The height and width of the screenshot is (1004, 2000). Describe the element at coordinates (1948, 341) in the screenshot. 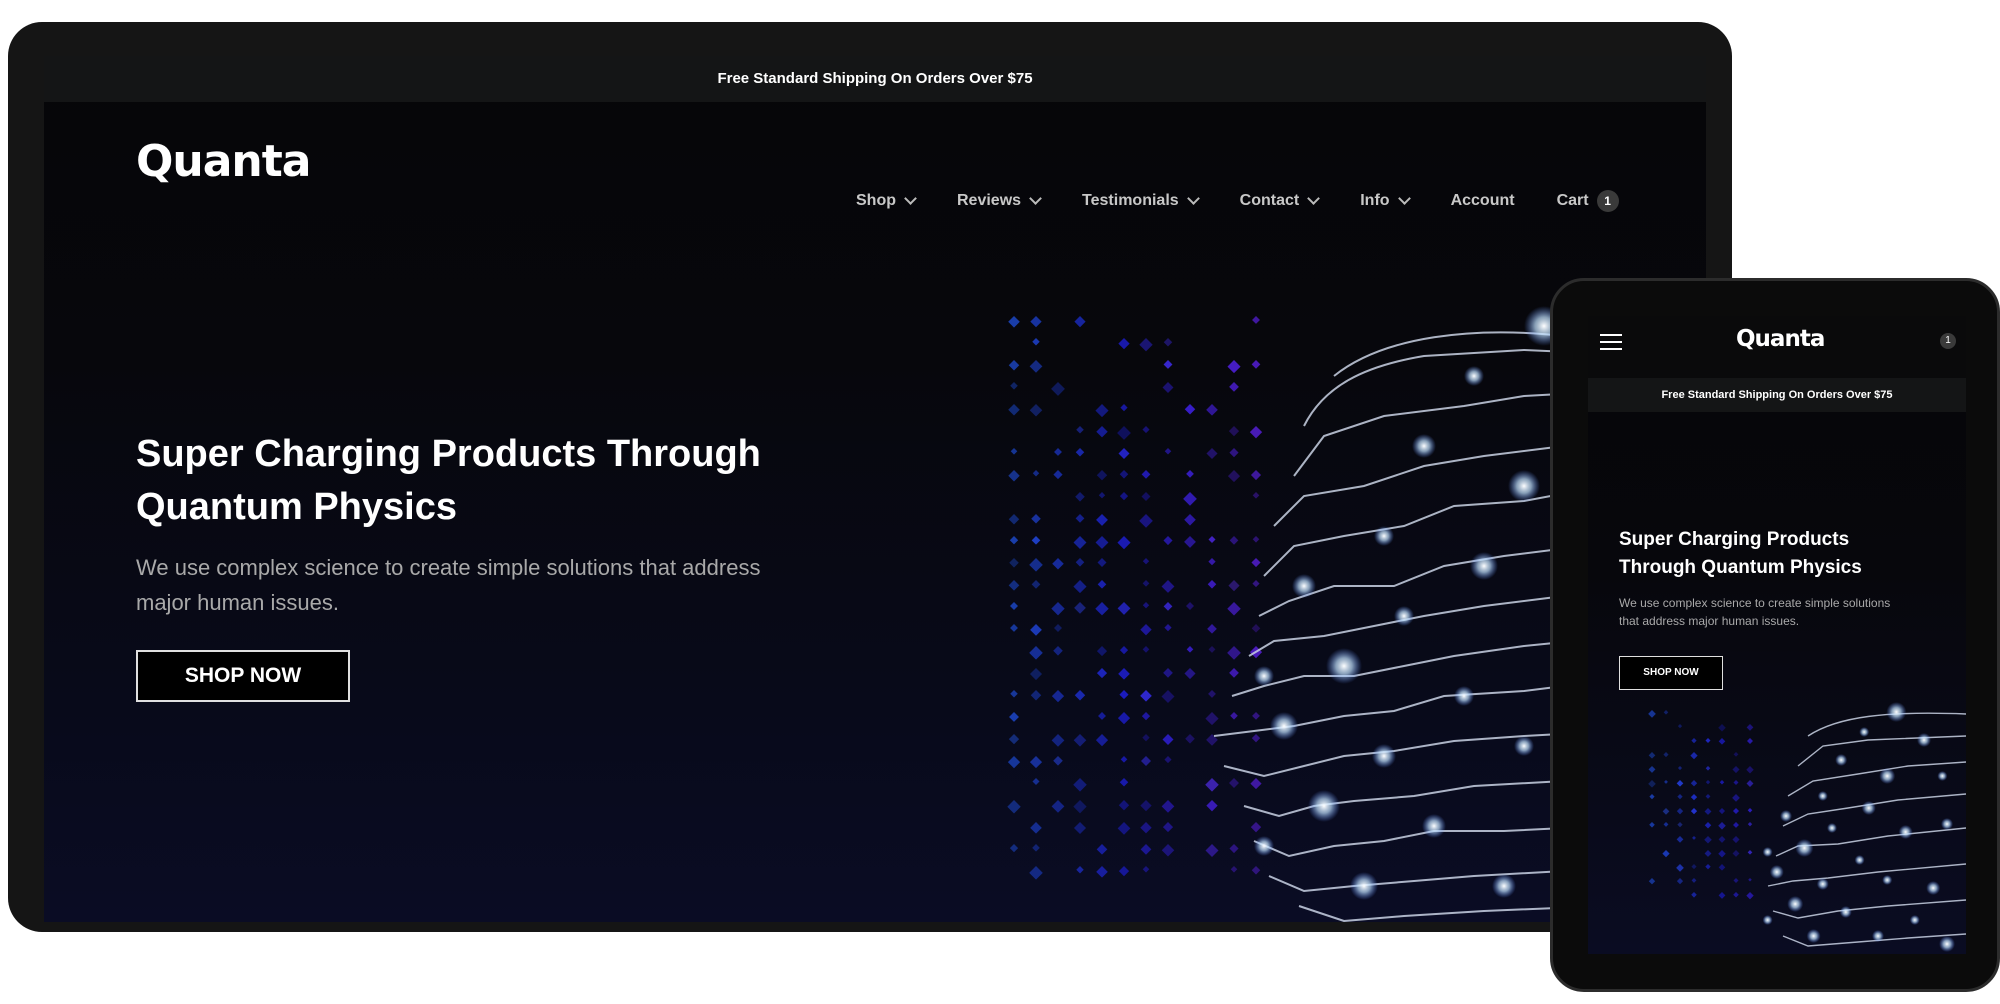

I see `cart-count-badge: 1` at that location.